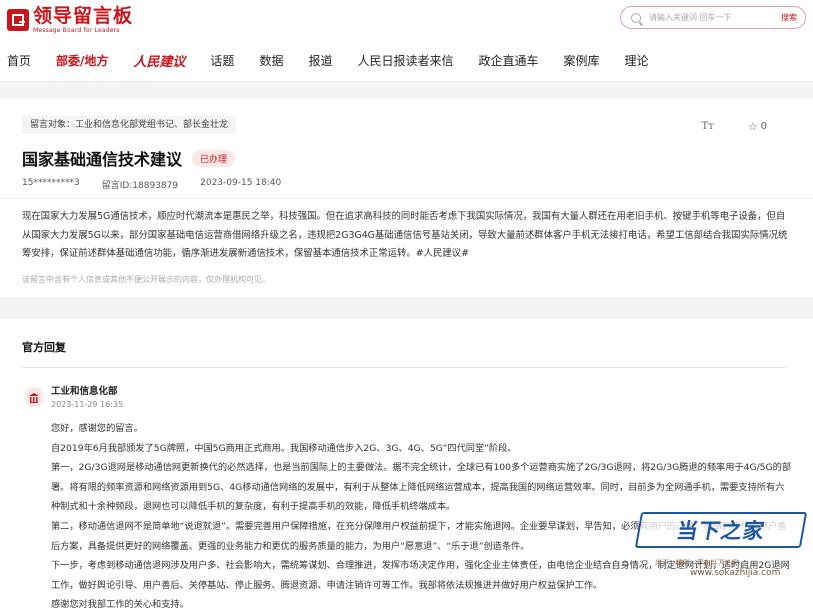 The image size is (813, 613). Describe the element at coordinates (735, 573) in the screenshot. I see `watermark-url: www.sokazhijia.com` at that location.